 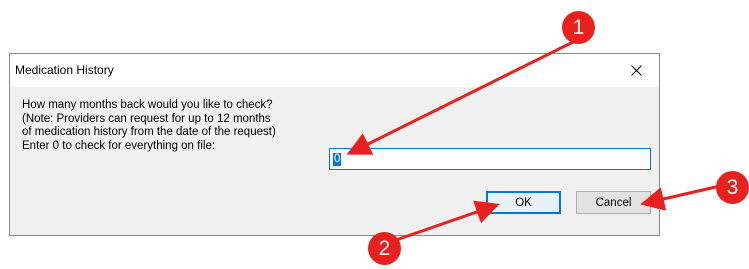 What do you see at coordinates (578, 27) in the screenshot?
I see `annotation-marker-1: 1` at bounding box center [578, 27].